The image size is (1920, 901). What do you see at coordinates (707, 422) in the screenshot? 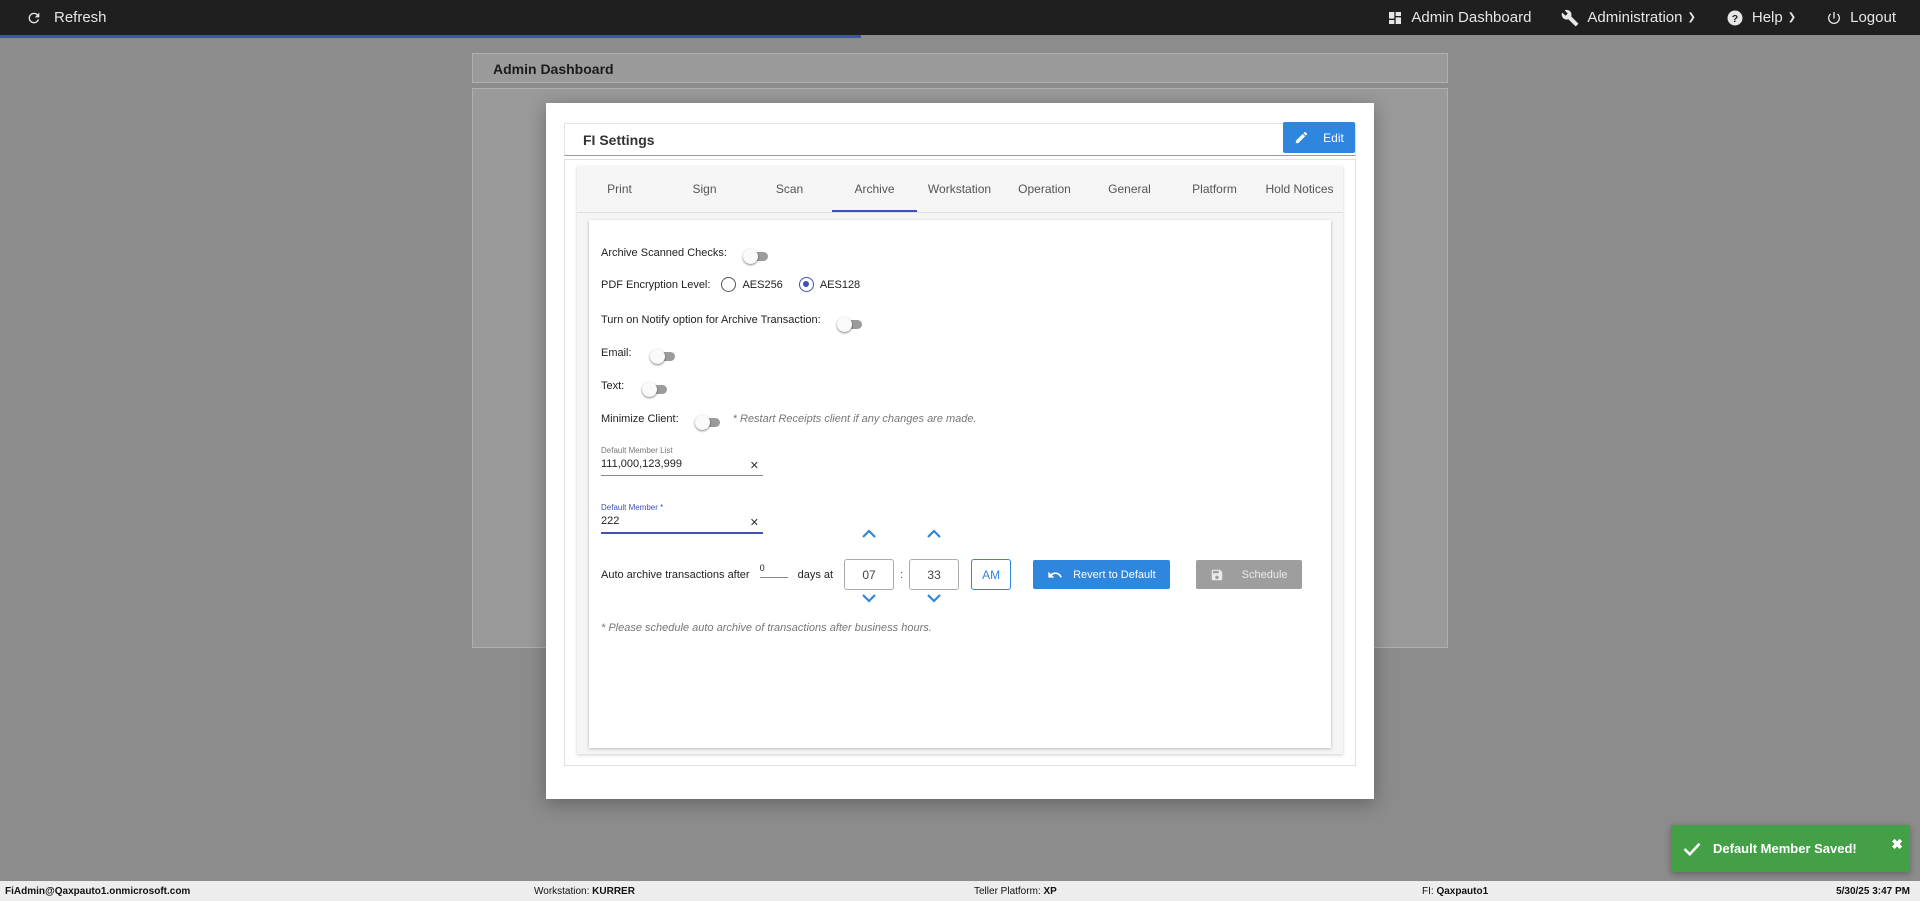
I see `minimize-client-toggle` at bounding box center [707, 422].